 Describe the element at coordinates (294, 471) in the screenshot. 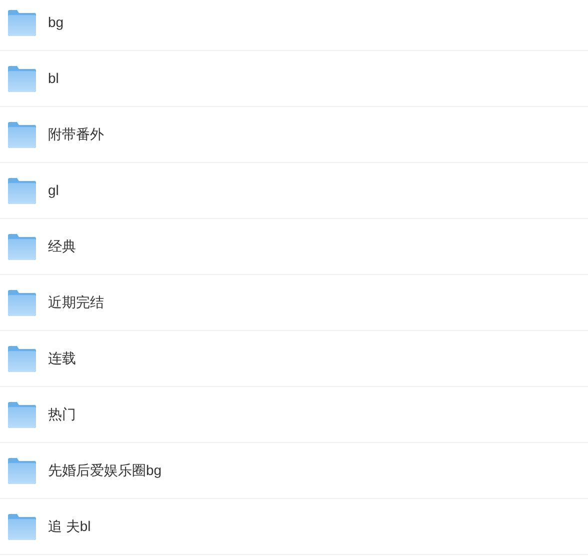

I see `folder-row: 先婚后爱娱乐圈bg` at that location.